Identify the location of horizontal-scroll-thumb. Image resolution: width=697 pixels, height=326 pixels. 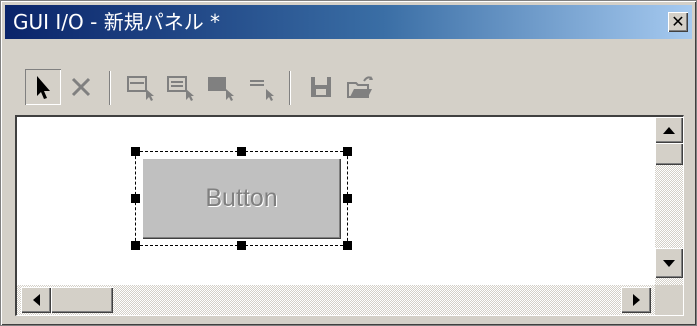
(82, 300).